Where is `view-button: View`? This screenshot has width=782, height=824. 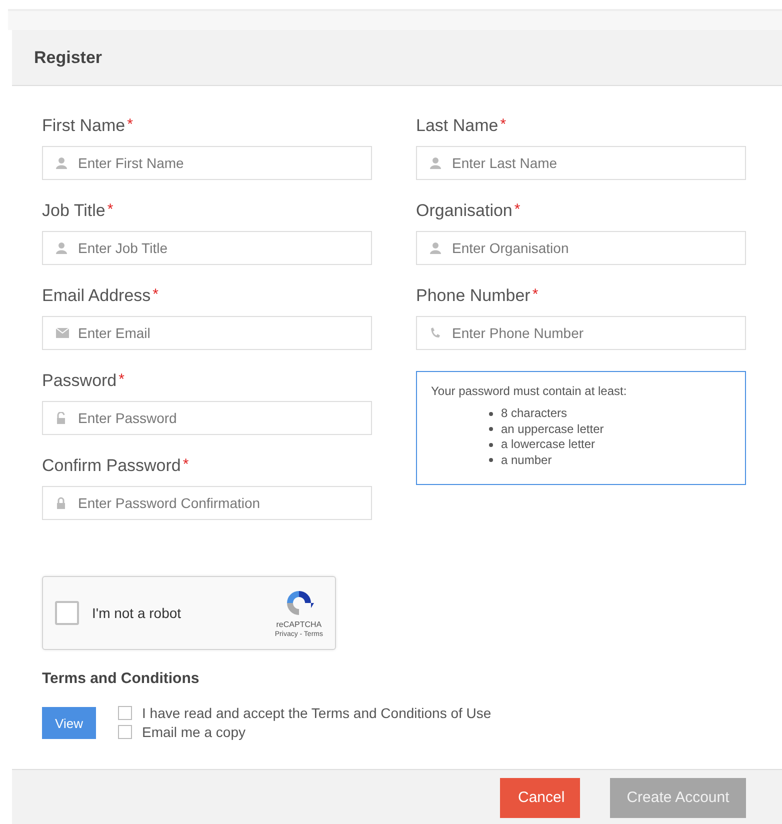
view-button: View is located at coordinates (69, 723).